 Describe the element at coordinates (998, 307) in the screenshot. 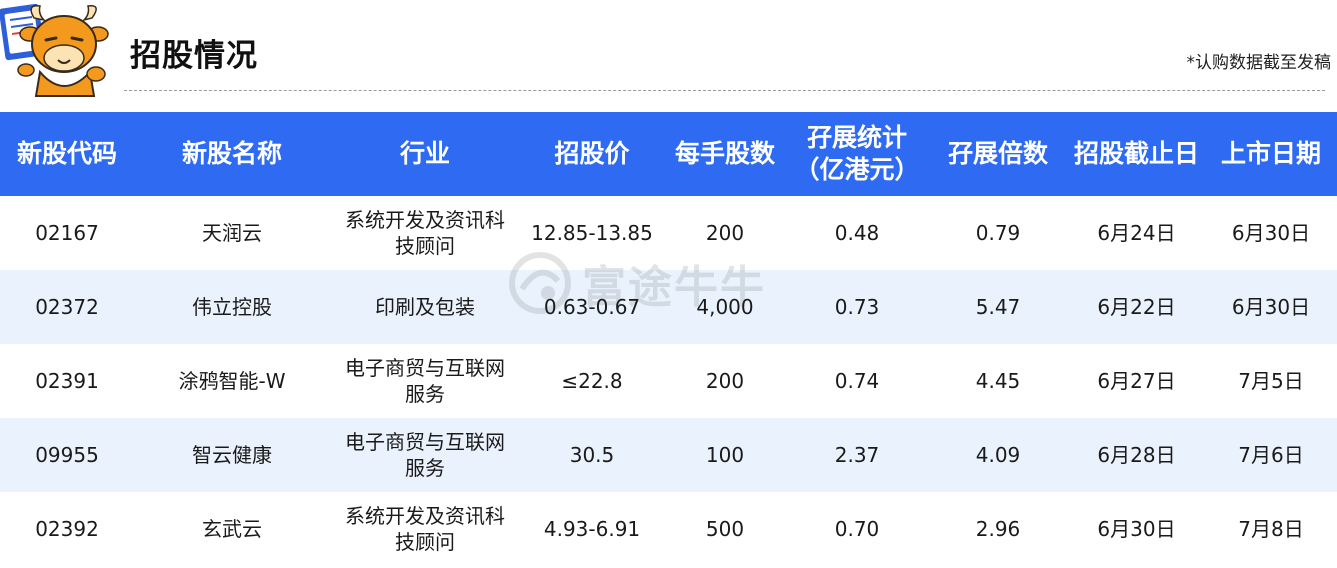

I see `margin-multiple-cell: 5.47` at that location.